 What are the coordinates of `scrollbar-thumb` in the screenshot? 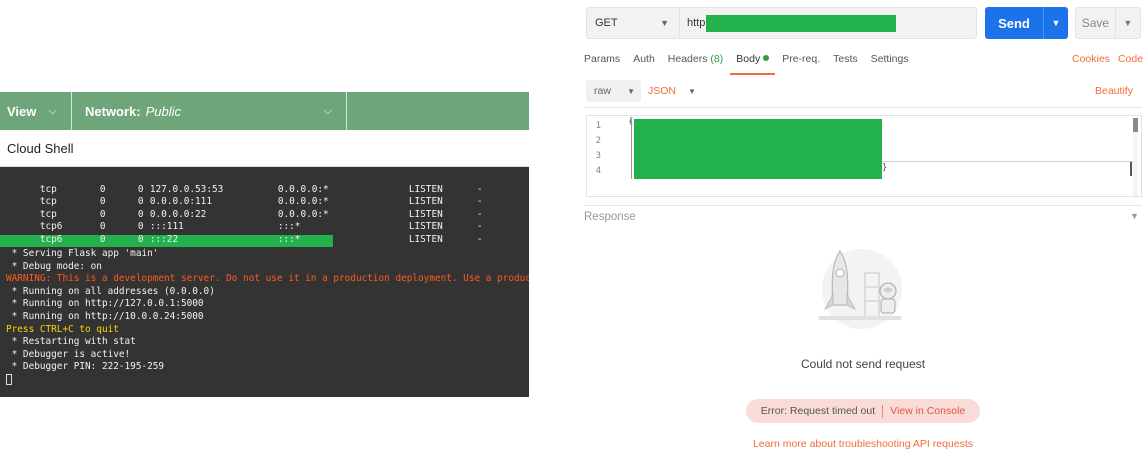 It's located at (1135, 125).